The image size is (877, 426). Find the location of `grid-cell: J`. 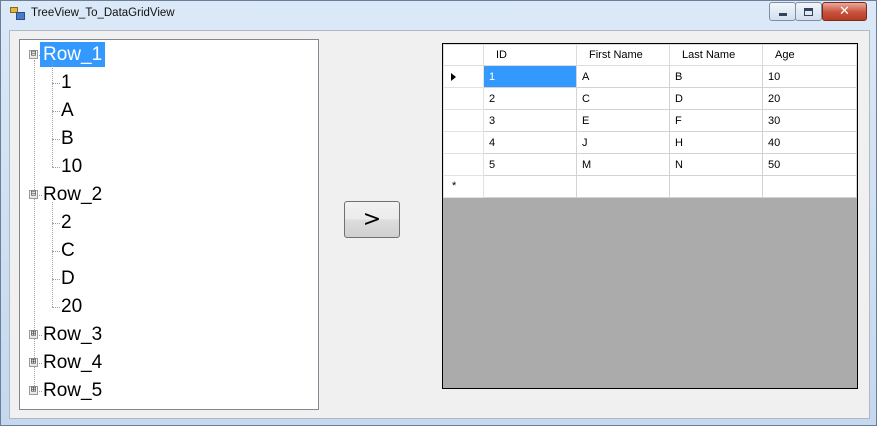

grid-cell: J is located at coordinates (623, 142).